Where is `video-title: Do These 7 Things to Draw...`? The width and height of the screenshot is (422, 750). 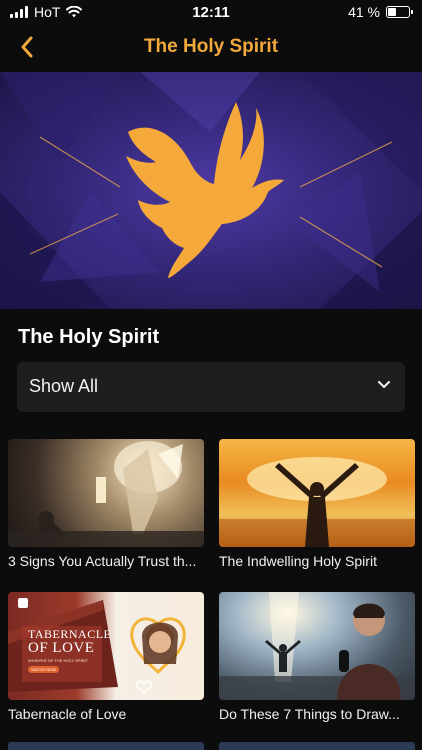
video-title: Do These 7 Things to Draw... is located at coordinates (309, 714).